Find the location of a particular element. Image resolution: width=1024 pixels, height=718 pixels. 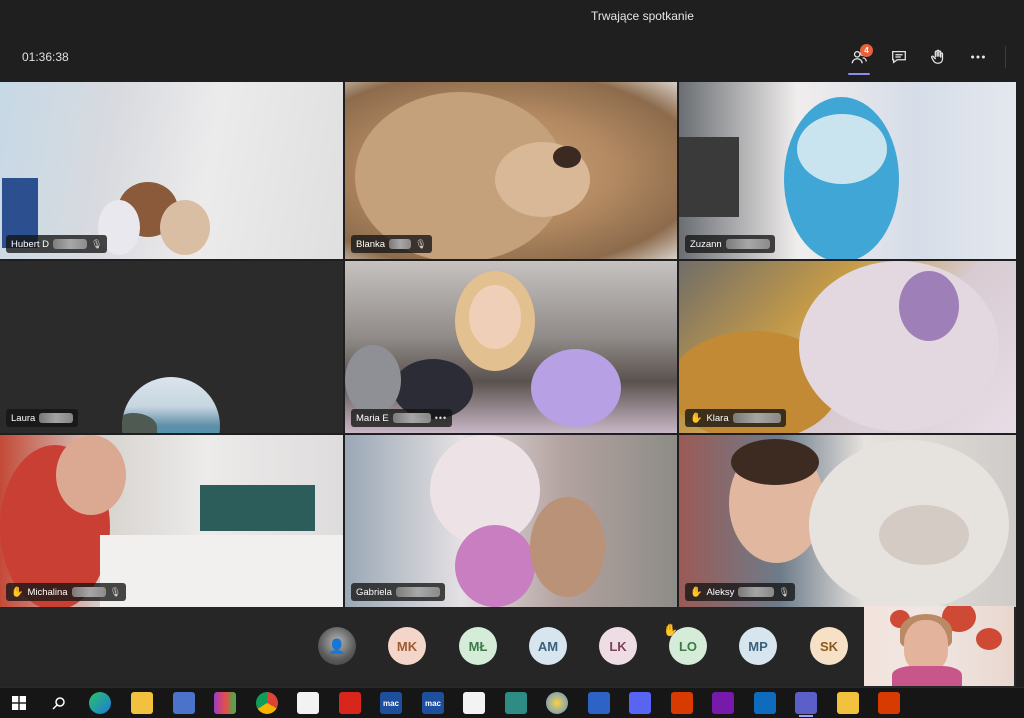

person-shape is located at coordinates (567, 547).